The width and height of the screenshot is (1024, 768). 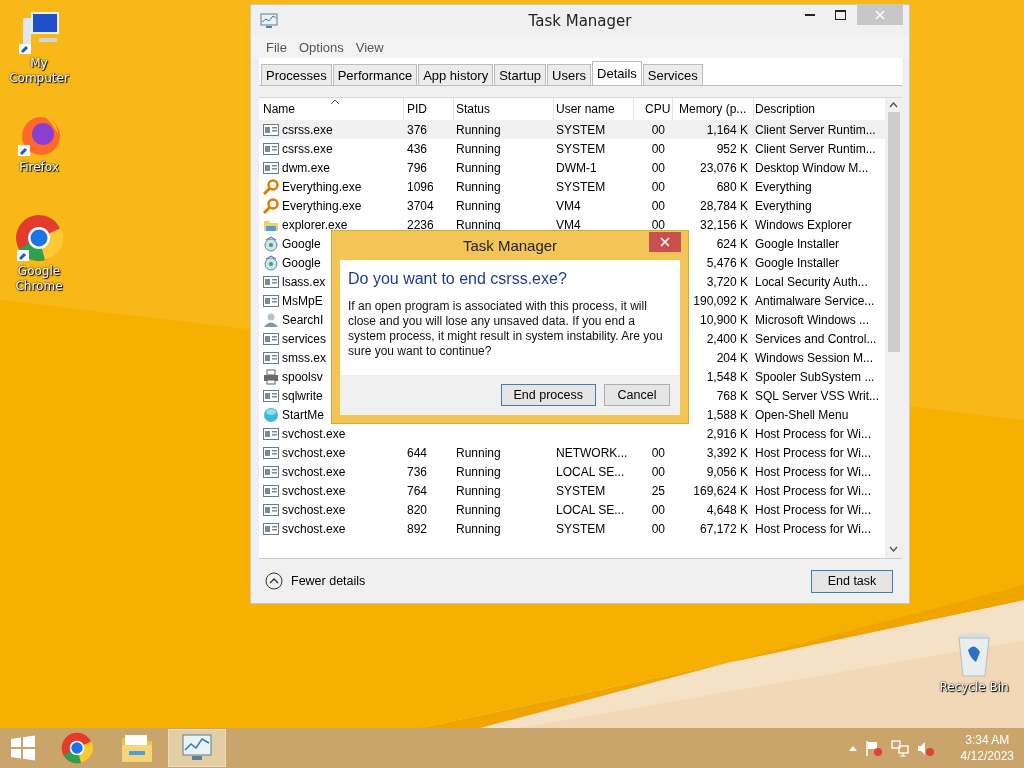 What do you see at coordinates (727, 129) in the screenshot?
I see `table-cell: 1,164 K` at bounding box center [727, 129].